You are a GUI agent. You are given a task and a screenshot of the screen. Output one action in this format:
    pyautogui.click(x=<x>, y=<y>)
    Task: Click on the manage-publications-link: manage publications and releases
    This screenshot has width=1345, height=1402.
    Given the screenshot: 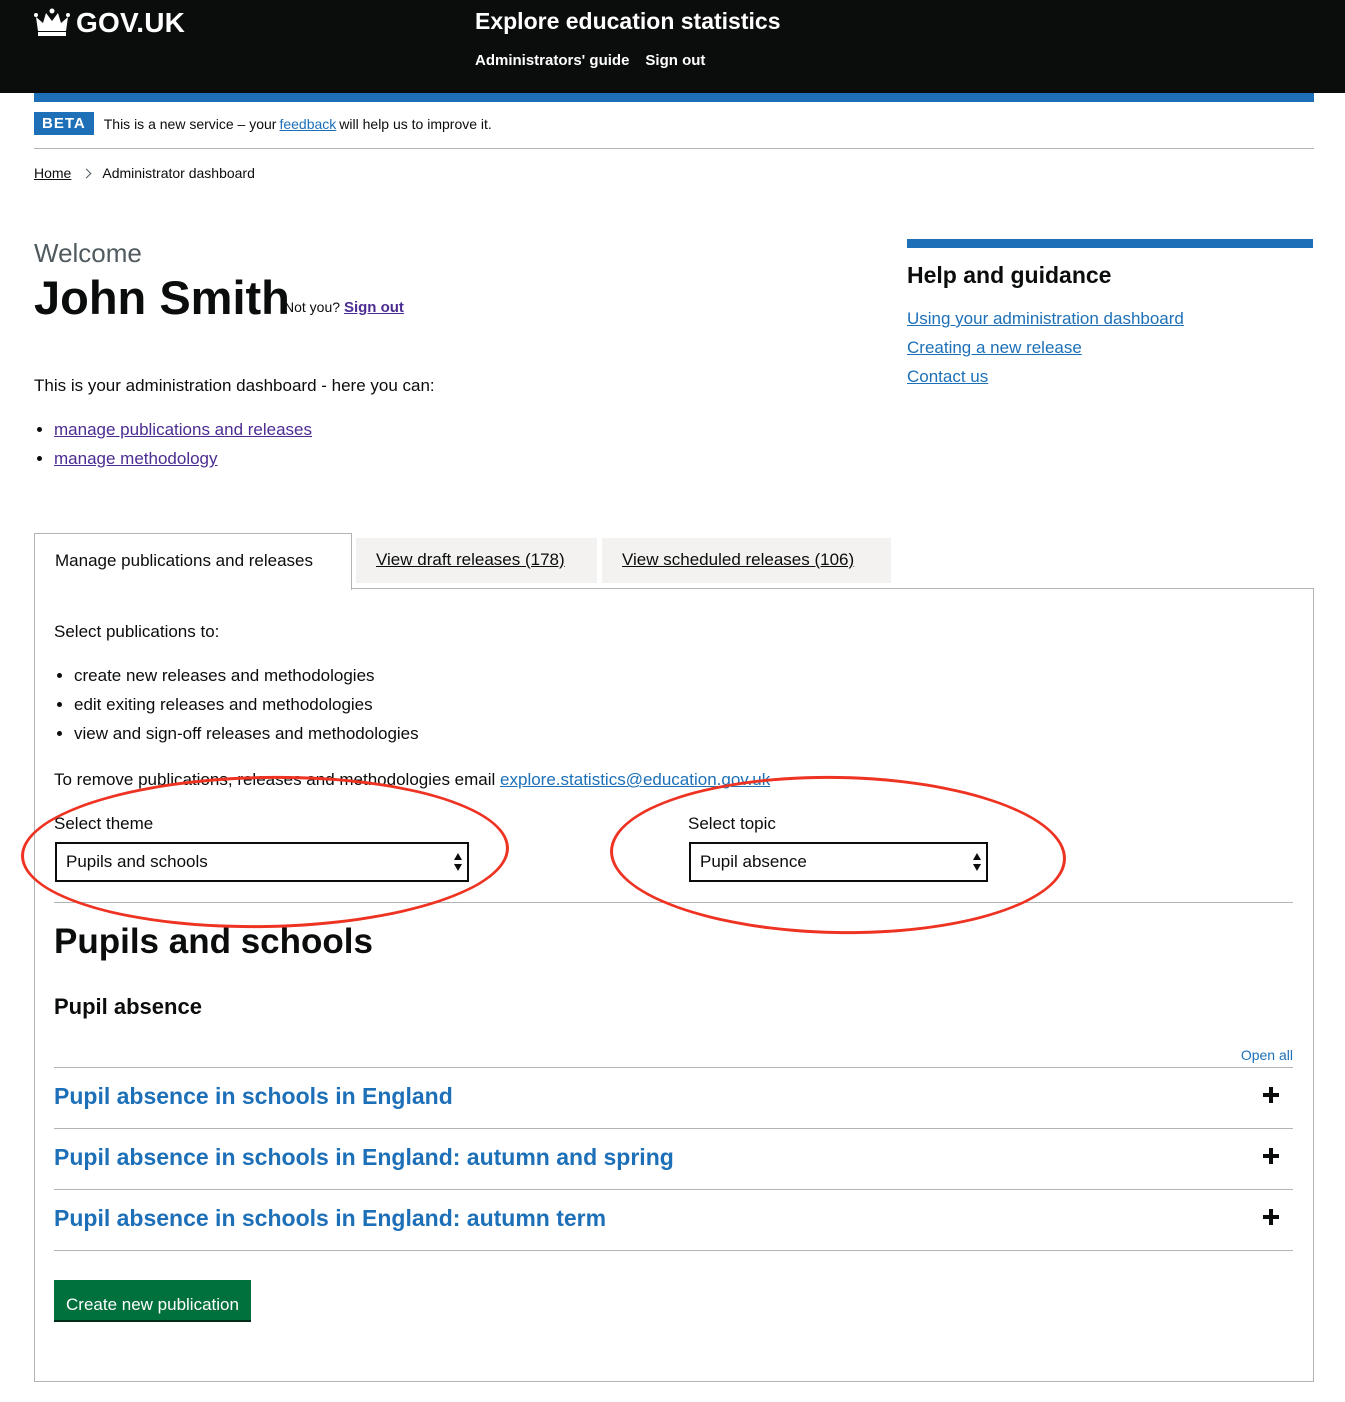 What is the action you would take?
    pyautogui.click(x=183, y=429)
    